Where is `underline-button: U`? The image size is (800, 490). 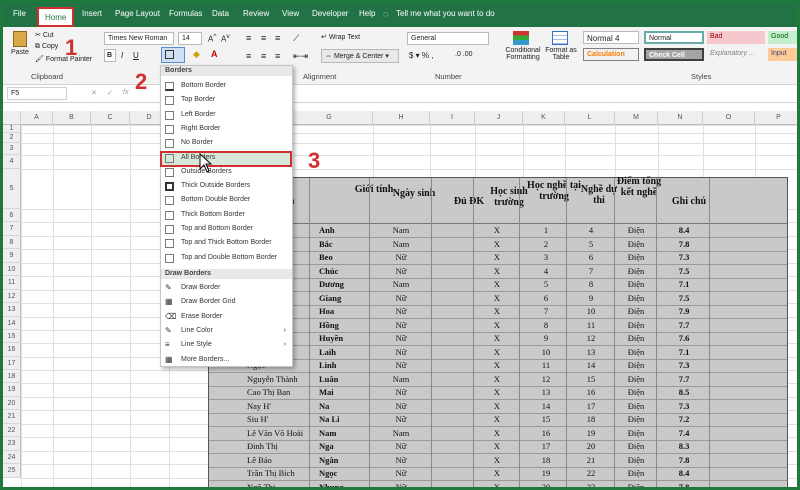
underline-button: U is located at coordinates (136, 55).